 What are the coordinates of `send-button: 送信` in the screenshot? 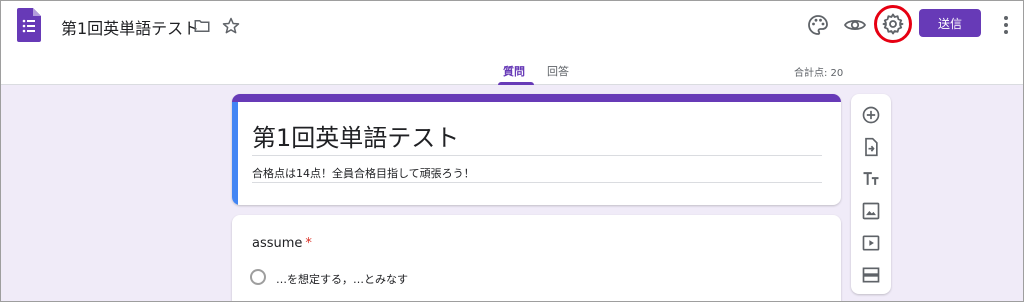 It's located at (950, 23).